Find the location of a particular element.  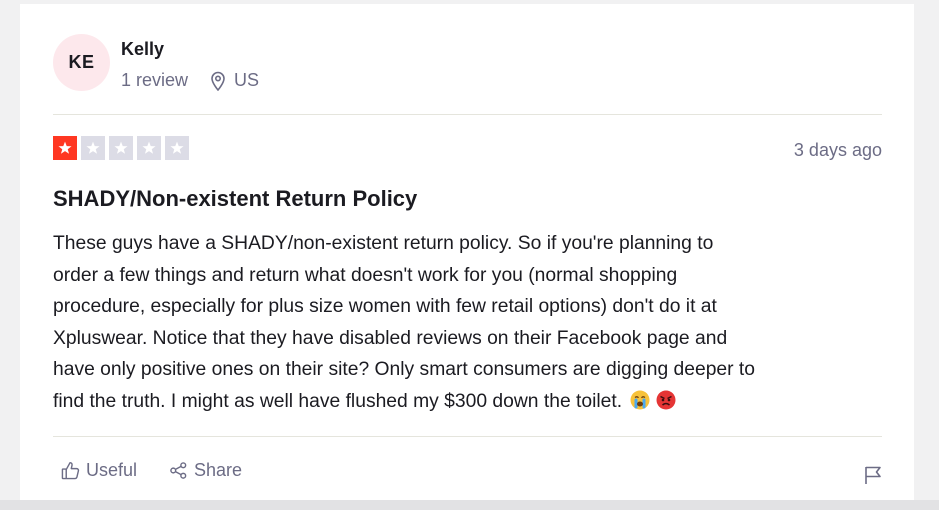

thumbs-up-icon is located at coordinates (70, 470).